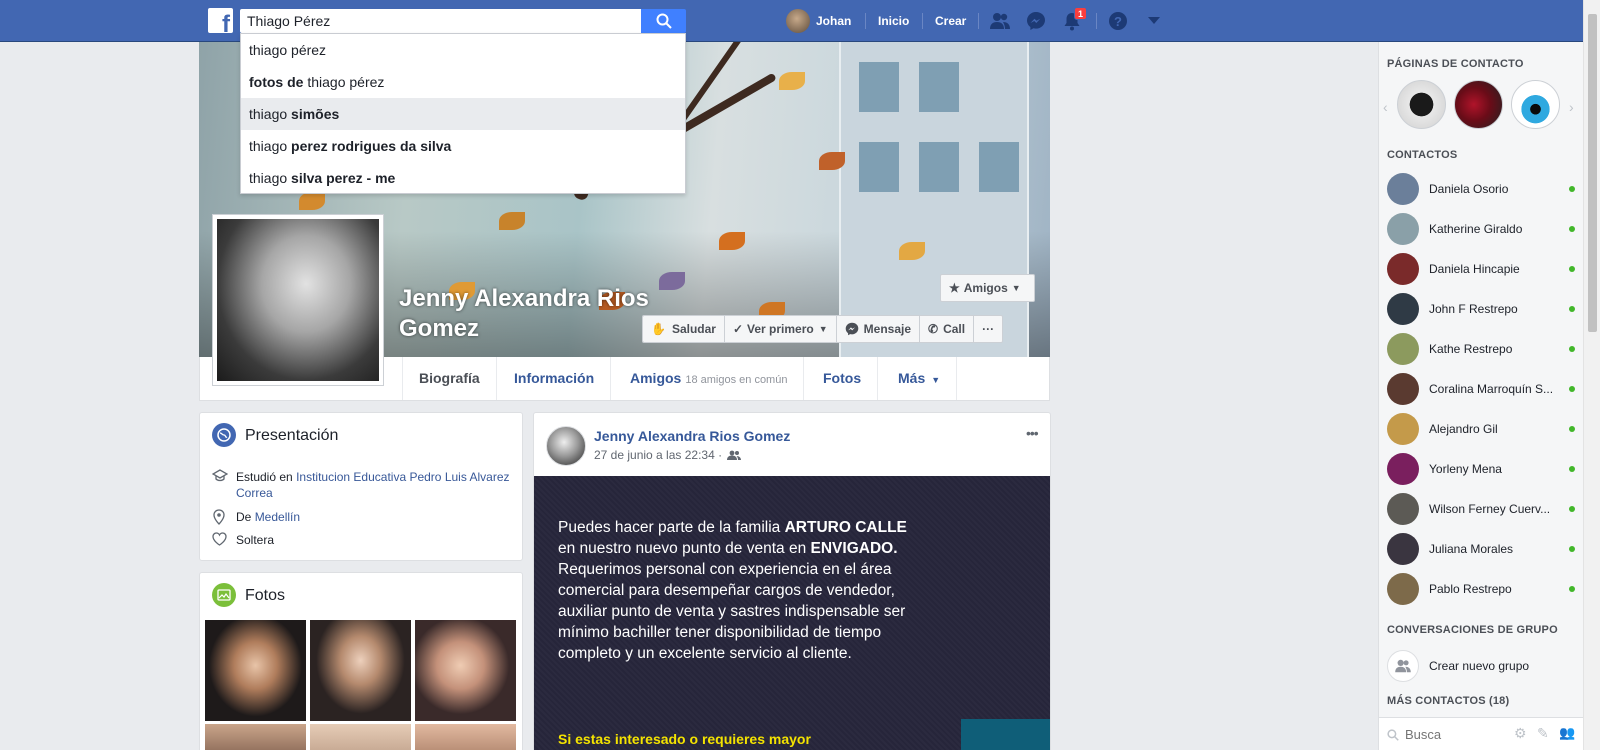  Describe the element at coordinates (1482, 589) in the screenshot. I see `contact-item: Pablo Restrepo` at that location.